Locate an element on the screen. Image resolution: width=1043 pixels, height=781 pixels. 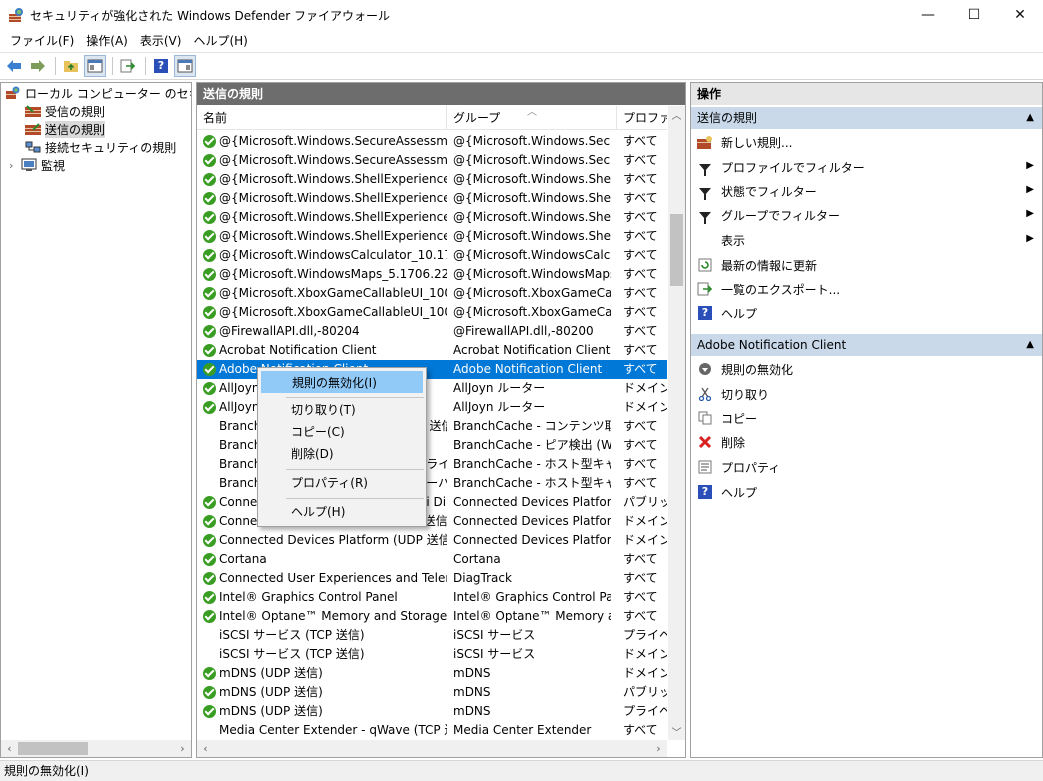
context-disable-rule: 規則の無効化(I) is located at coordinates (342, 382).